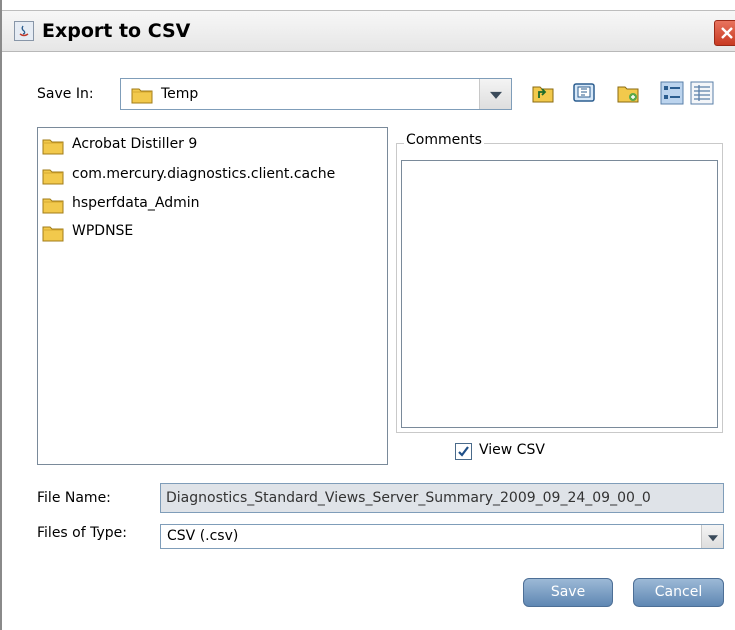  I want to click on list-view-icon, so click(672, 93).